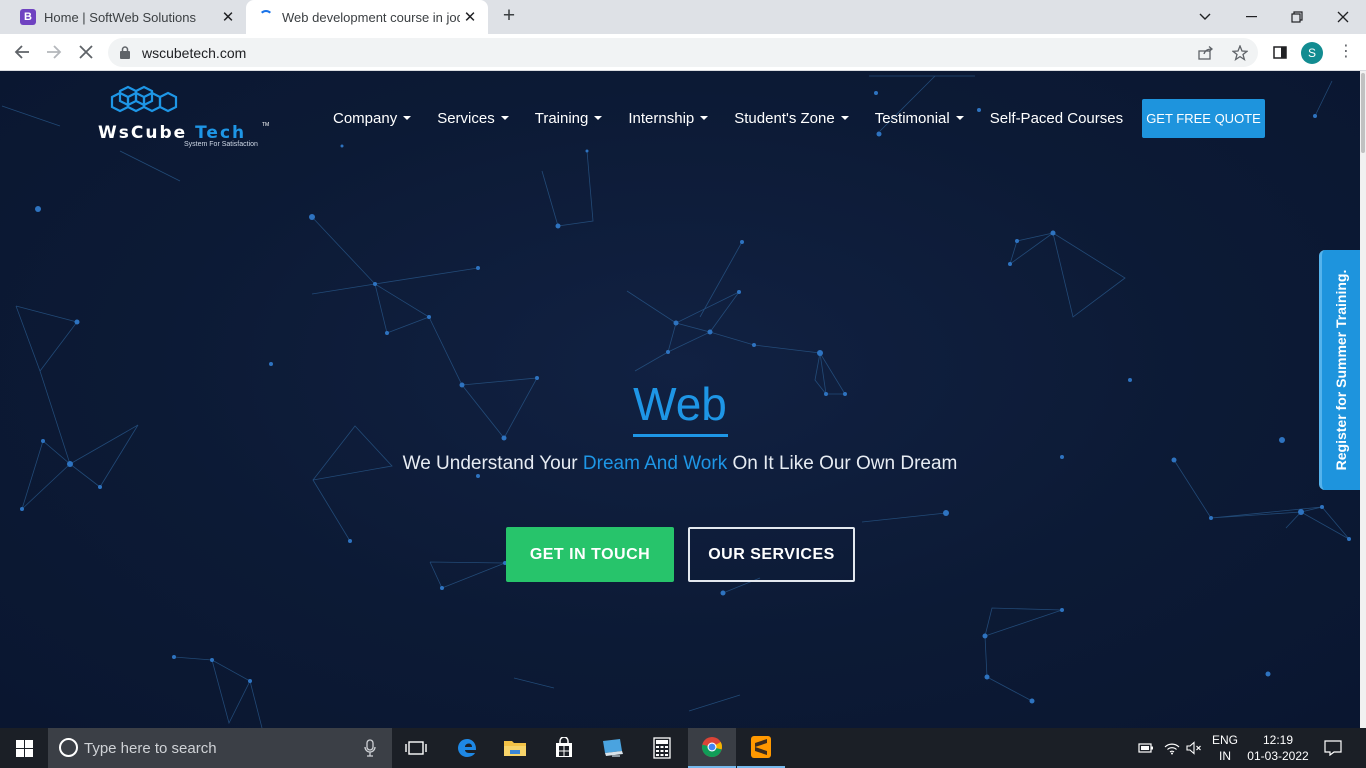 Image resolution: width=1366 pixels, height=768 pixels. Describe the element at coordinates (86, 52) in the screenshot. I see `stop-loading-button` at that location.